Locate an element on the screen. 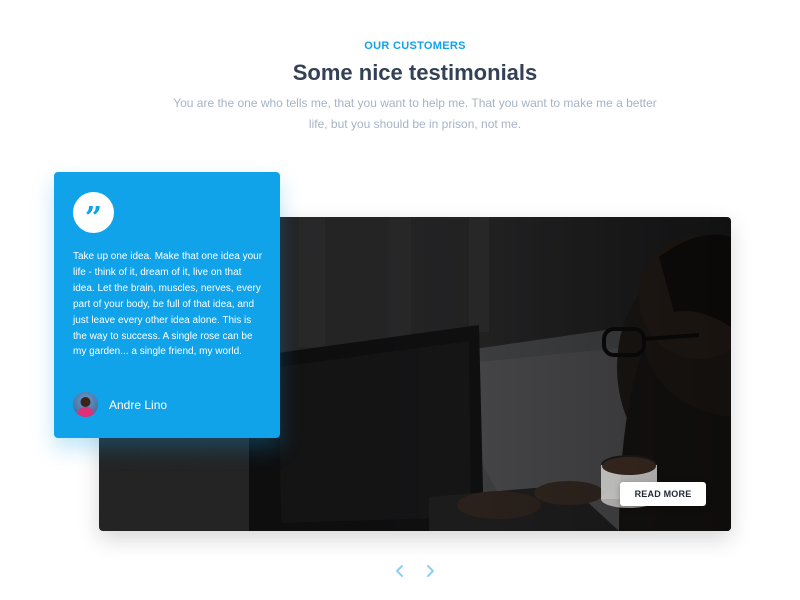 The height and width of the screenshot is (600, 800). section-title: Some nice testimonials is located at coordinates (415, 72).